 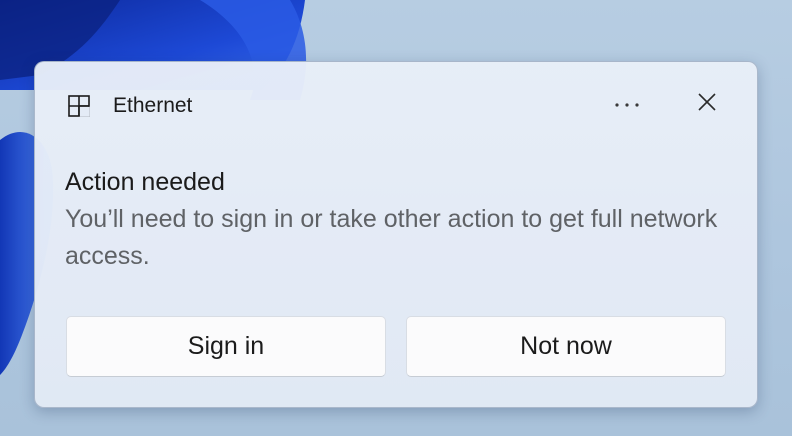 What do you see at coordinates (145, 182) in the screenshot?
I see `notification-title: Action needed` at bounding box center [145, 182].